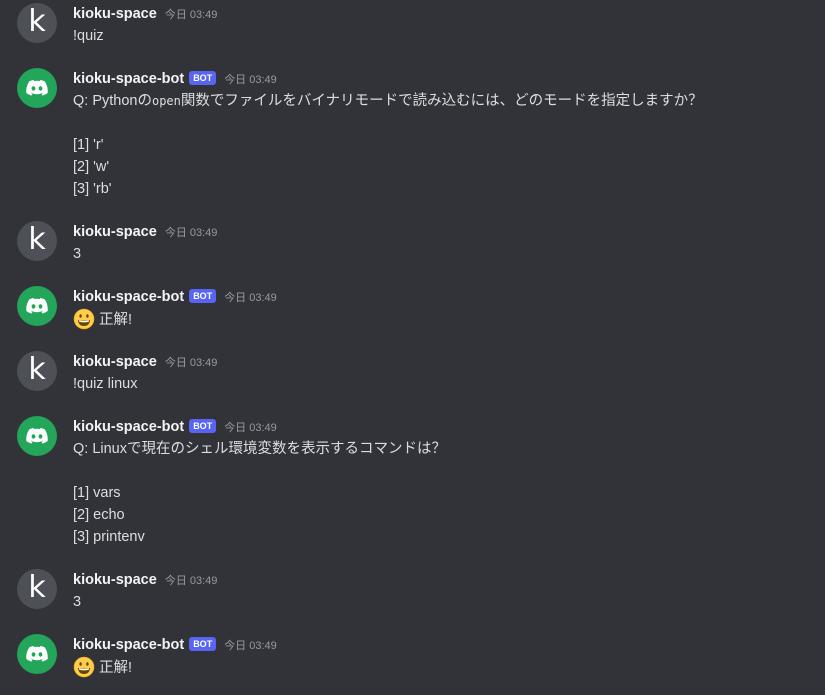 The image size is (825, 695). What do you see at coordinates (441, 101) in the screenshot?
I see `question-suffix: 関数でファイルをバイナリモードで読み込むには、どのモードを指定しますか？` at bounding box center [441, 101].